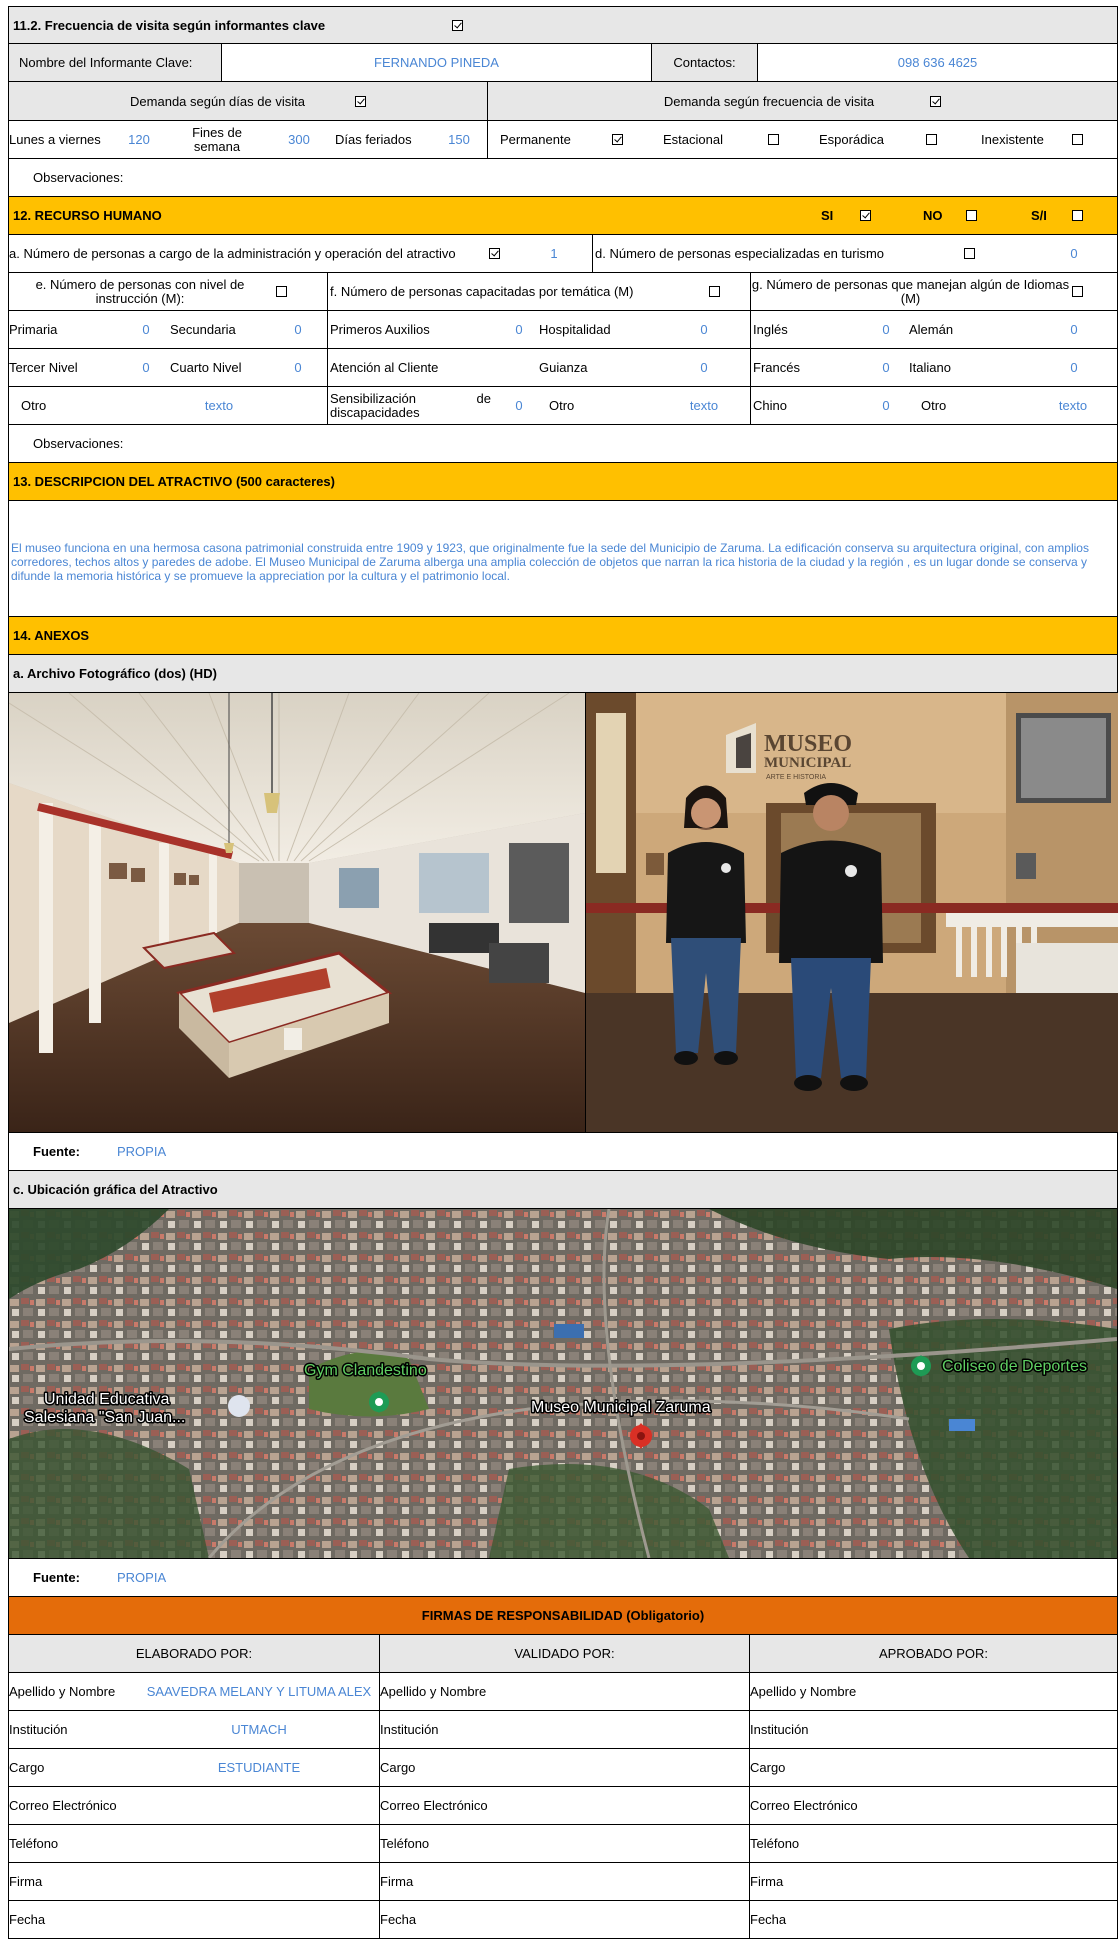 The height and width of the screenshot is (1939, 1118). I want to click on approved-by-header: APROBADO POR:, so click(933, 1653).